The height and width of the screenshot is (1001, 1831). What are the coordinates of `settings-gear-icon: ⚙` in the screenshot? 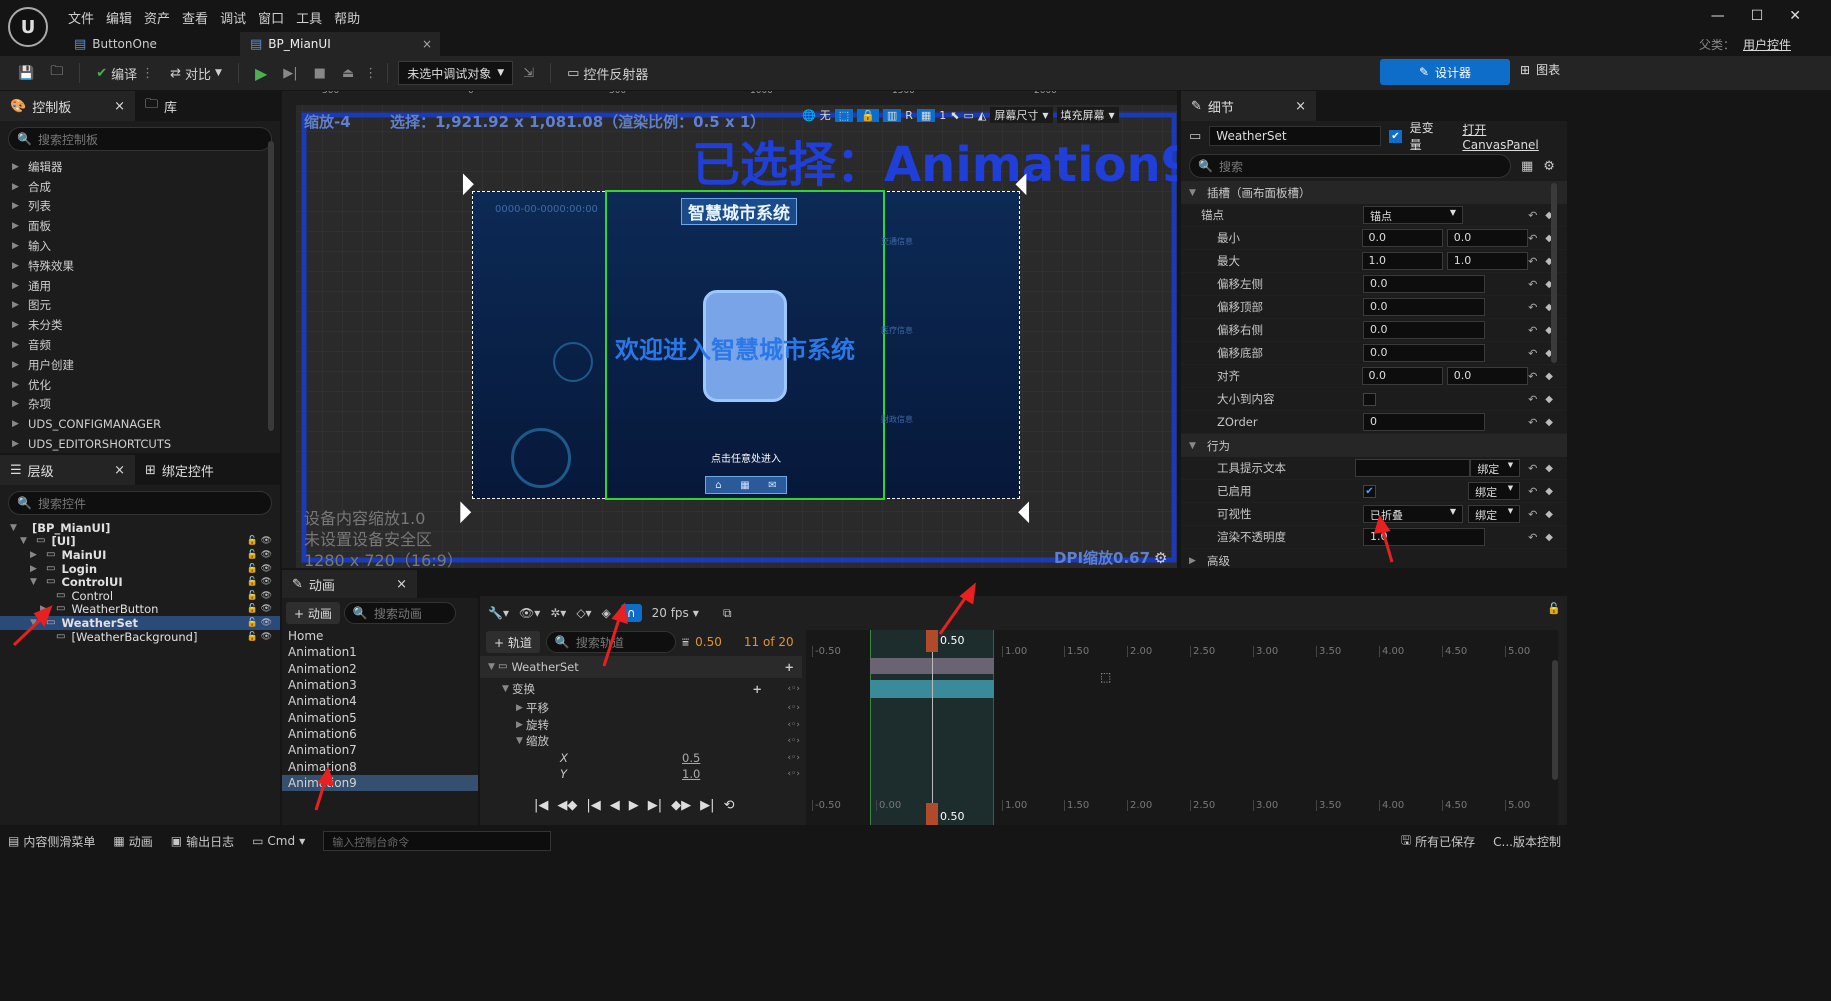 It's located at (1160, 558).